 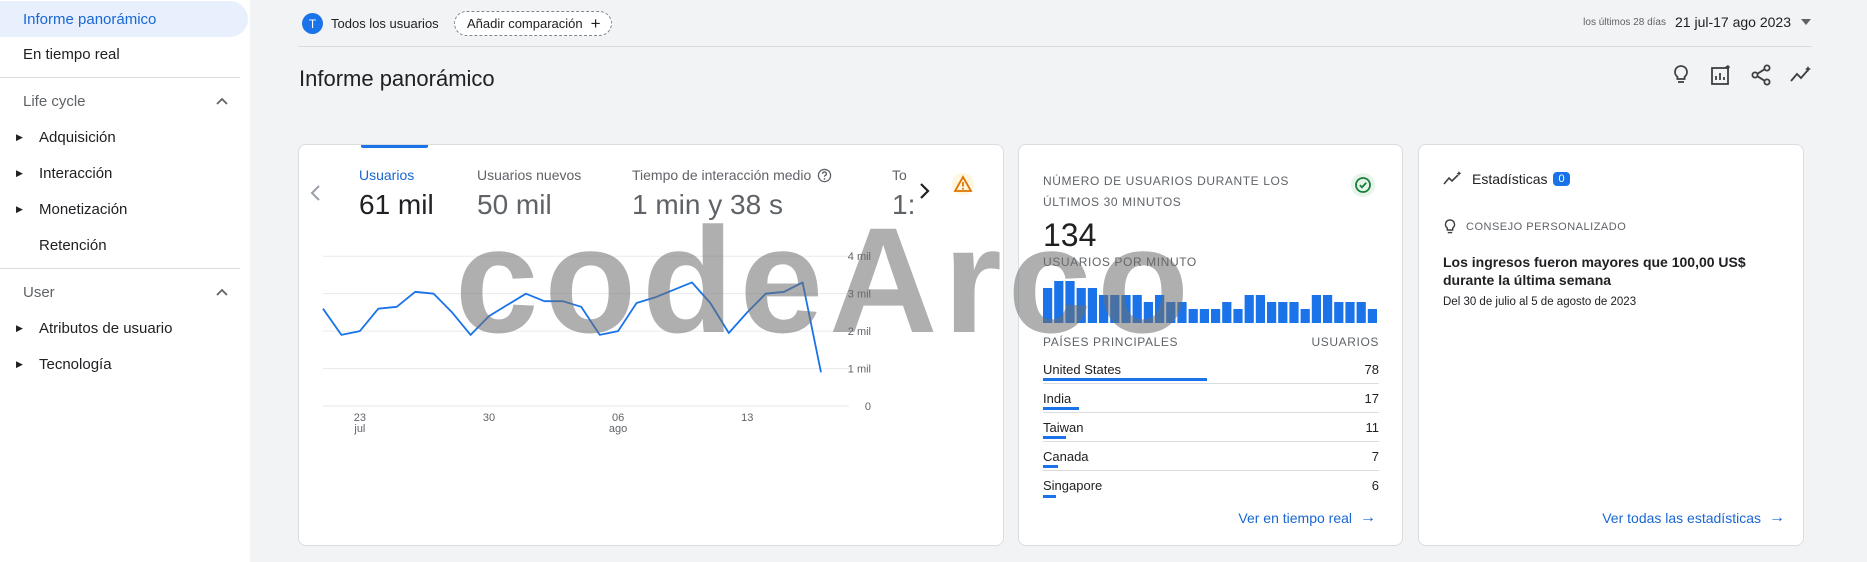 What do you see at coordinates (1371, 398) in the screenshot?
I see `country-users: 17` at bounding box center [1371, 398].